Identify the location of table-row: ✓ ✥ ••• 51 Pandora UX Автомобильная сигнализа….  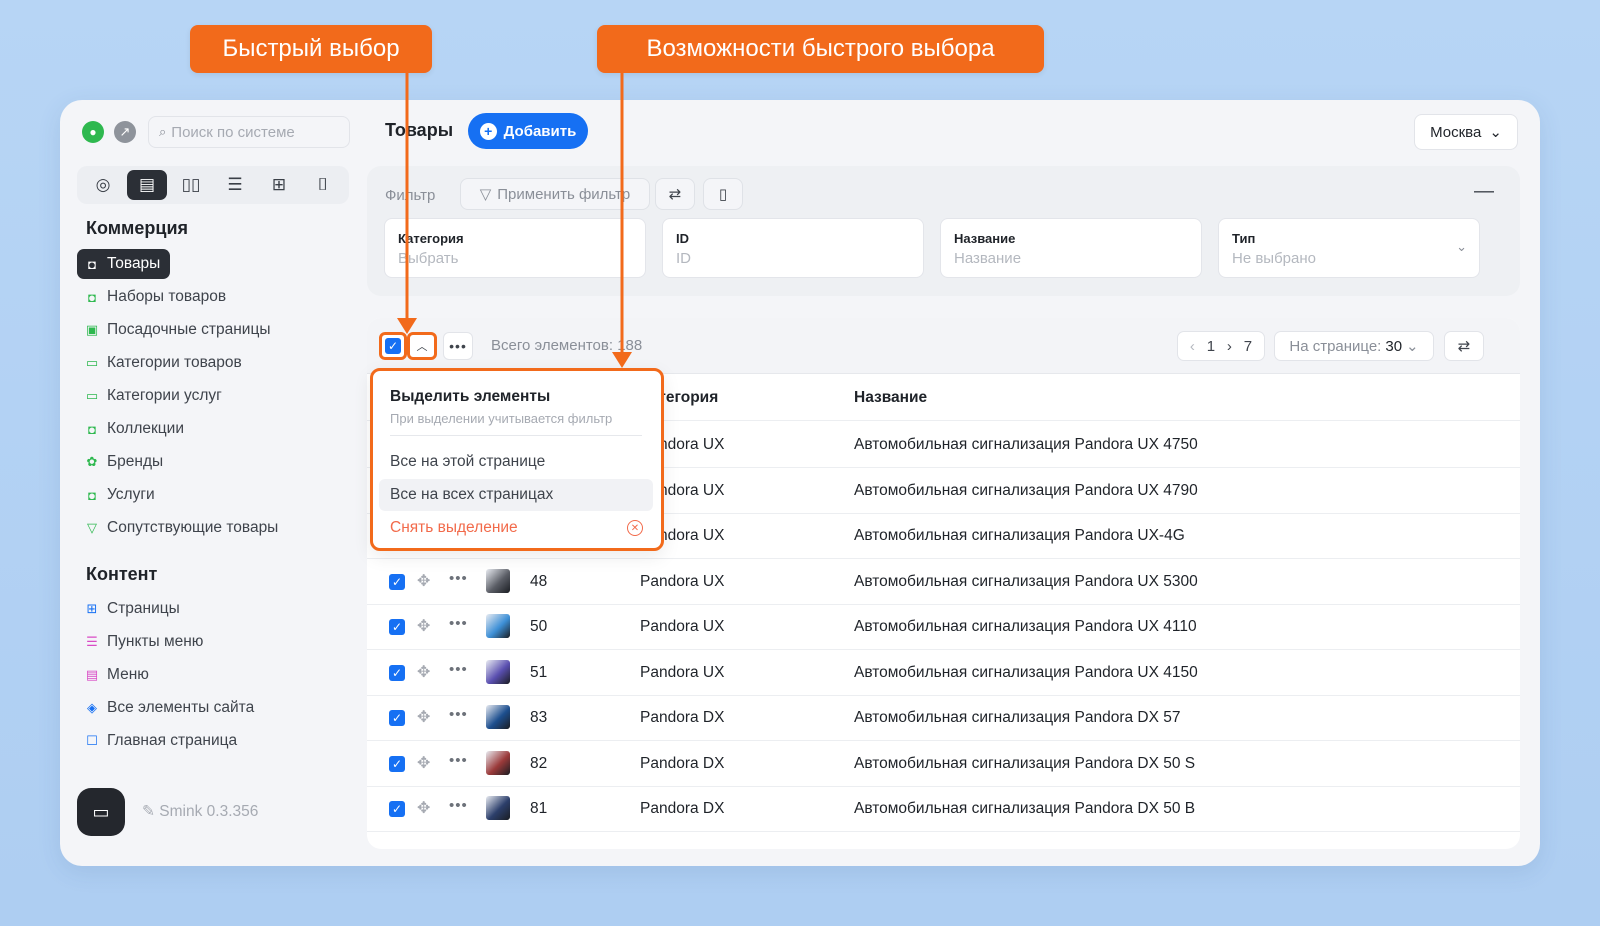
(943, 673).